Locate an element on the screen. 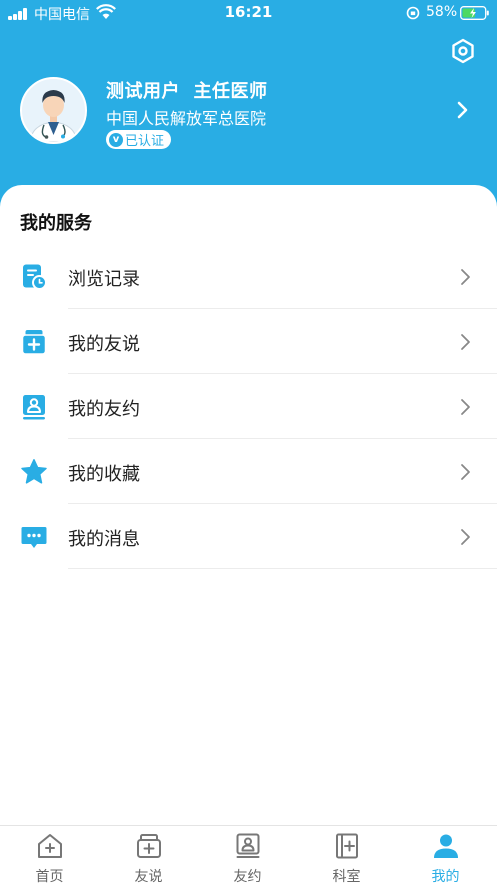 The width and height of the screenshot is (497, 883). tab-bar: 首页 友说 友约 科室 我的 is located at coordinates (248, 854).